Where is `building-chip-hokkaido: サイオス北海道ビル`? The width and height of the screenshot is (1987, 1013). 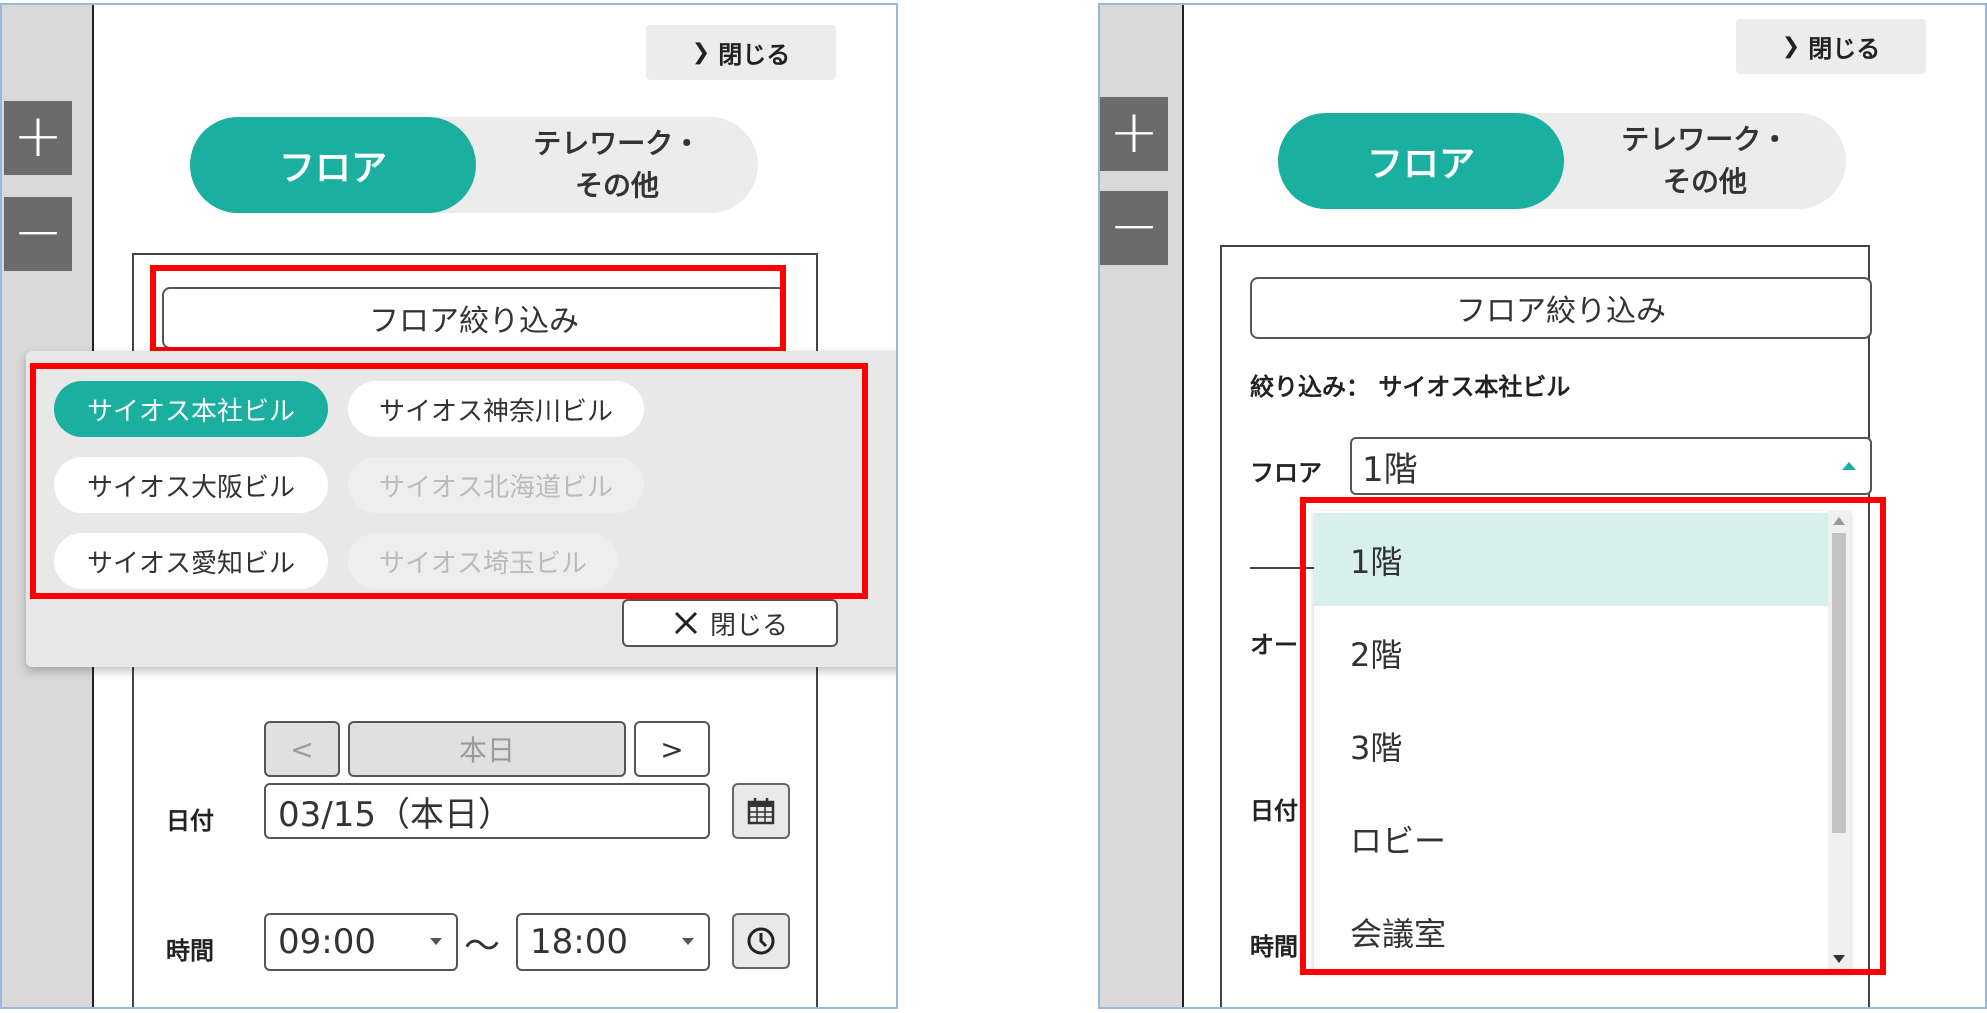 building-chip-hokkaido: サイオス北海道ビル is located at coordinates (496, 485).